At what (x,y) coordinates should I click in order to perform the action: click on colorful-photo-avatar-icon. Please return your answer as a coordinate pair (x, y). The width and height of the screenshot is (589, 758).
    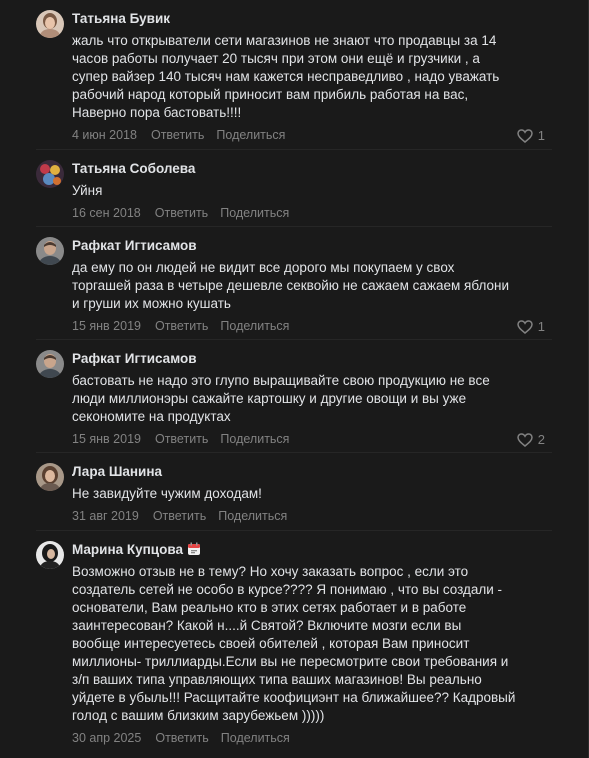
    Looking at the image, I should click on (50, 174).